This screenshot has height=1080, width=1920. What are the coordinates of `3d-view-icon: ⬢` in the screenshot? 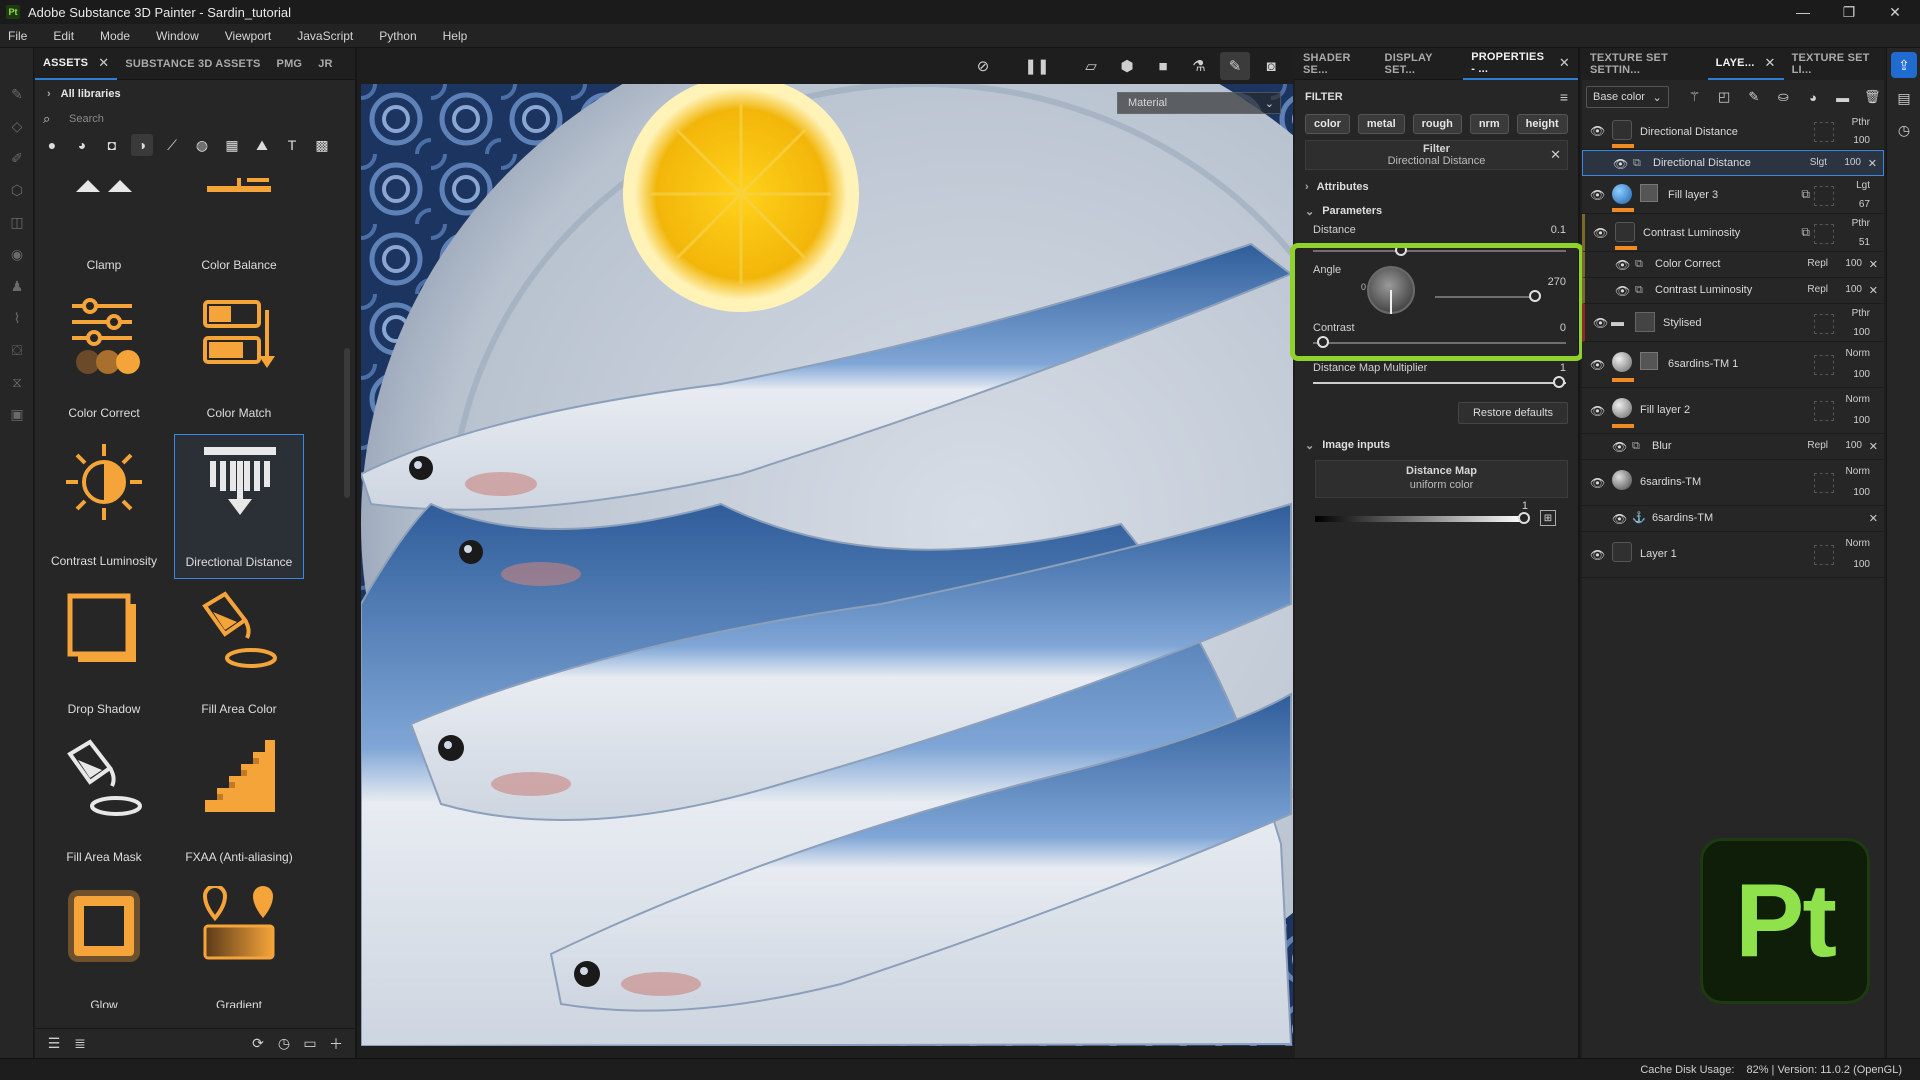 It's located at (1127, 66).